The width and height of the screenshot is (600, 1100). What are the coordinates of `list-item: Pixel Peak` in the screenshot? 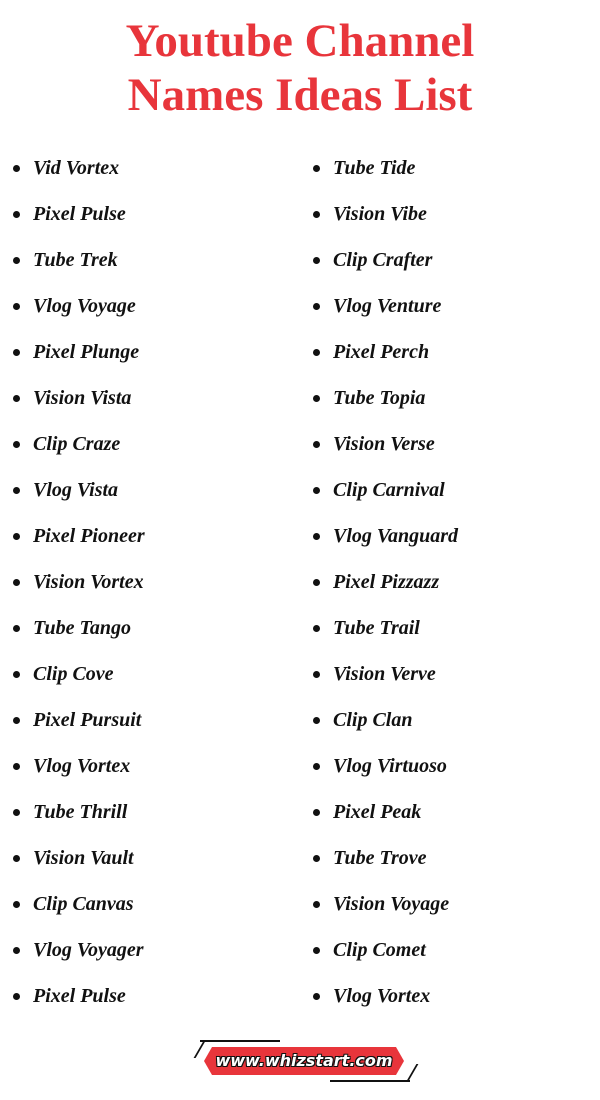 It's located at (385, 812).